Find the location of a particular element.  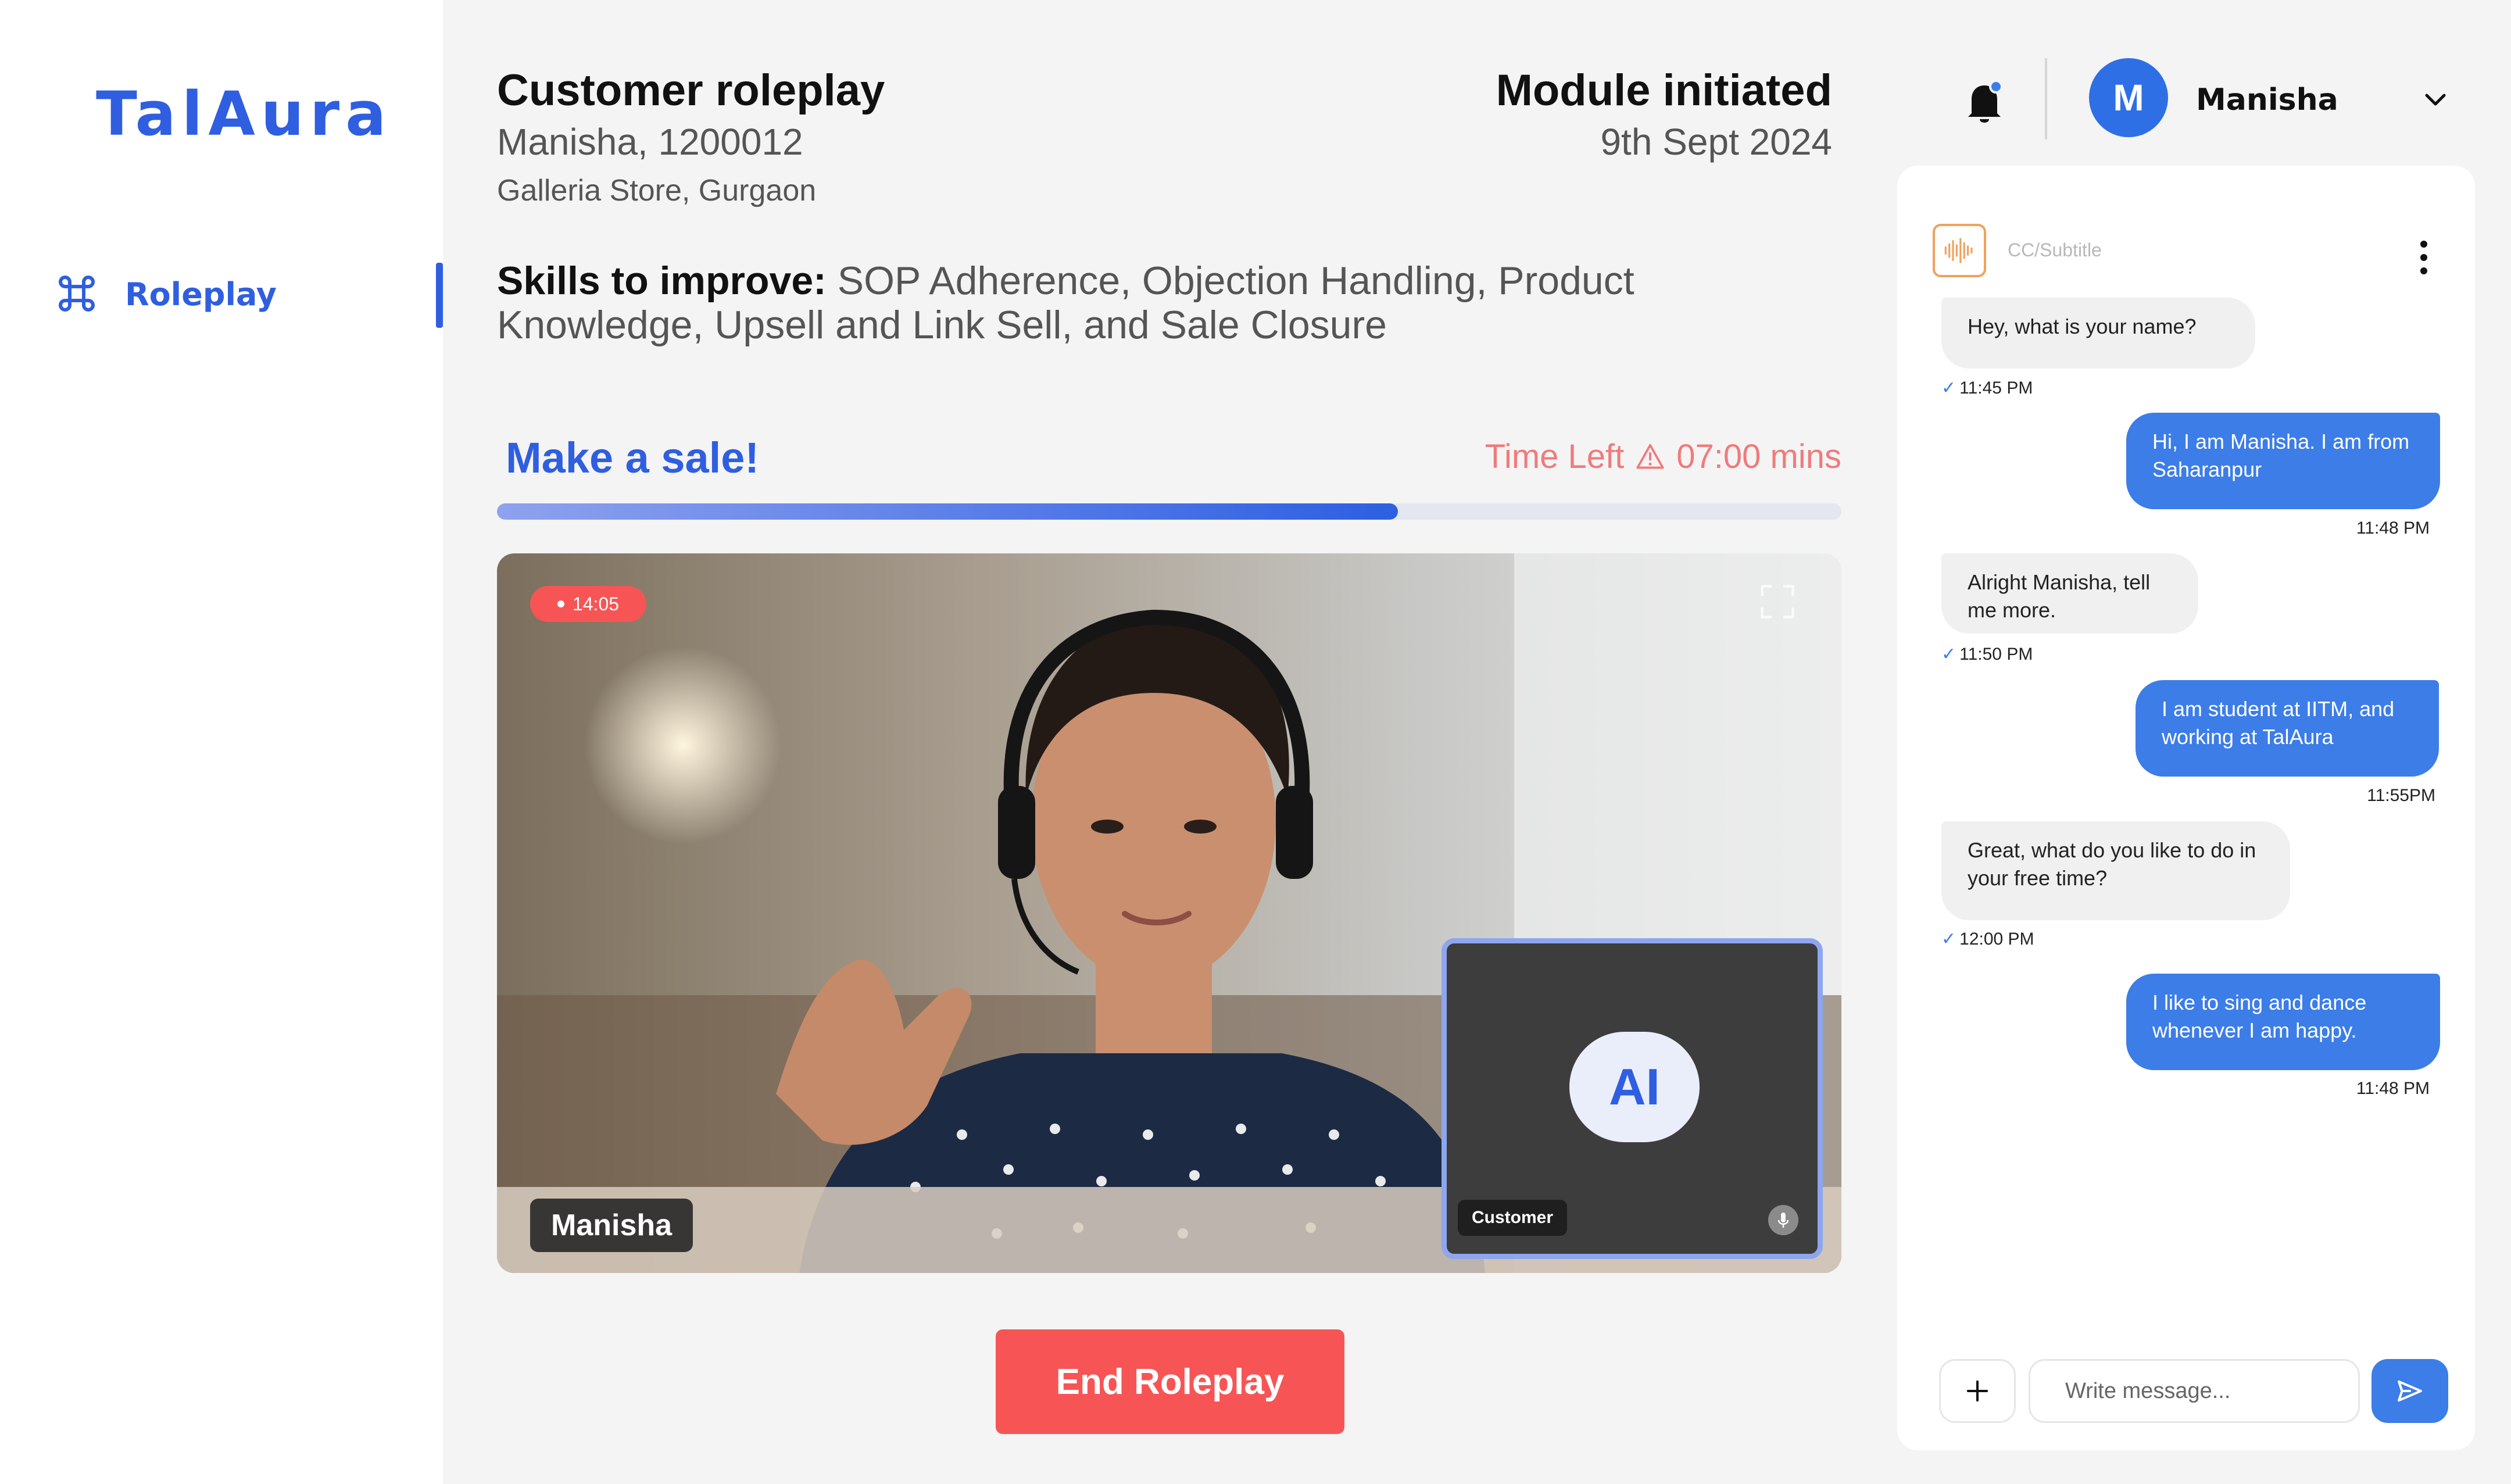

time-left: Time Left 07:00 mins is located at coordinates (1663, 457).